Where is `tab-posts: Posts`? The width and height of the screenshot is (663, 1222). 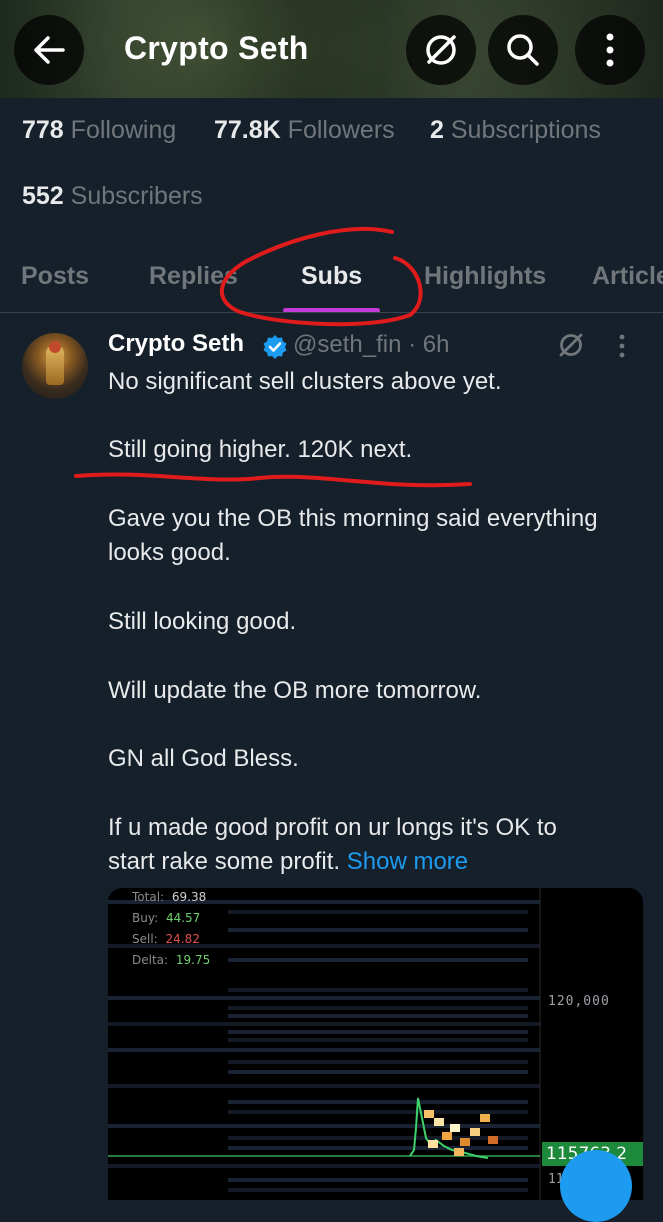
tab-posts: Posts is located at coordinates (55, 276).